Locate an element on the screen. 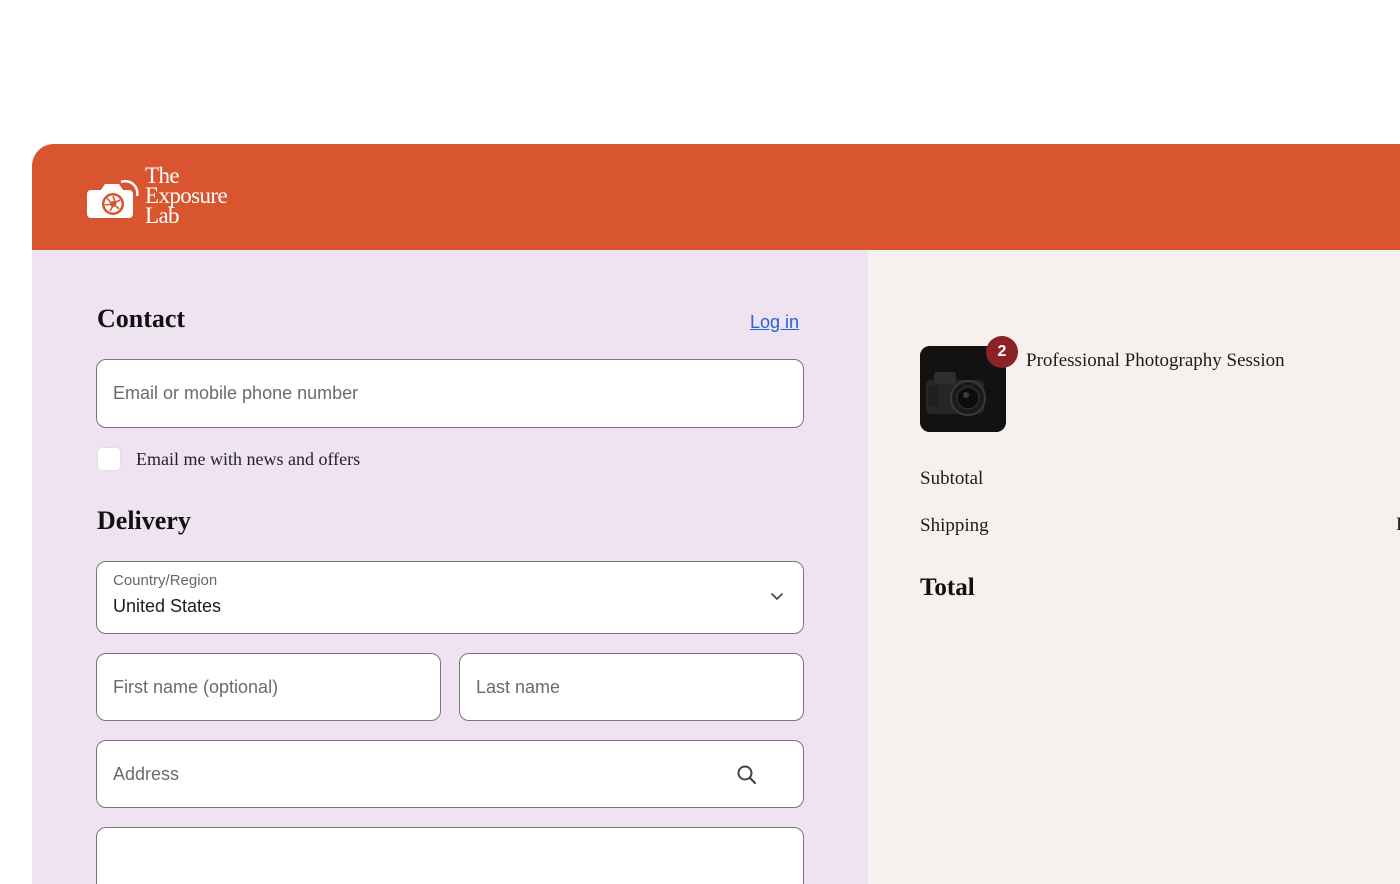 This screenshot has height=884, width=1400. last-name-field is located at coordinates (631, 687).